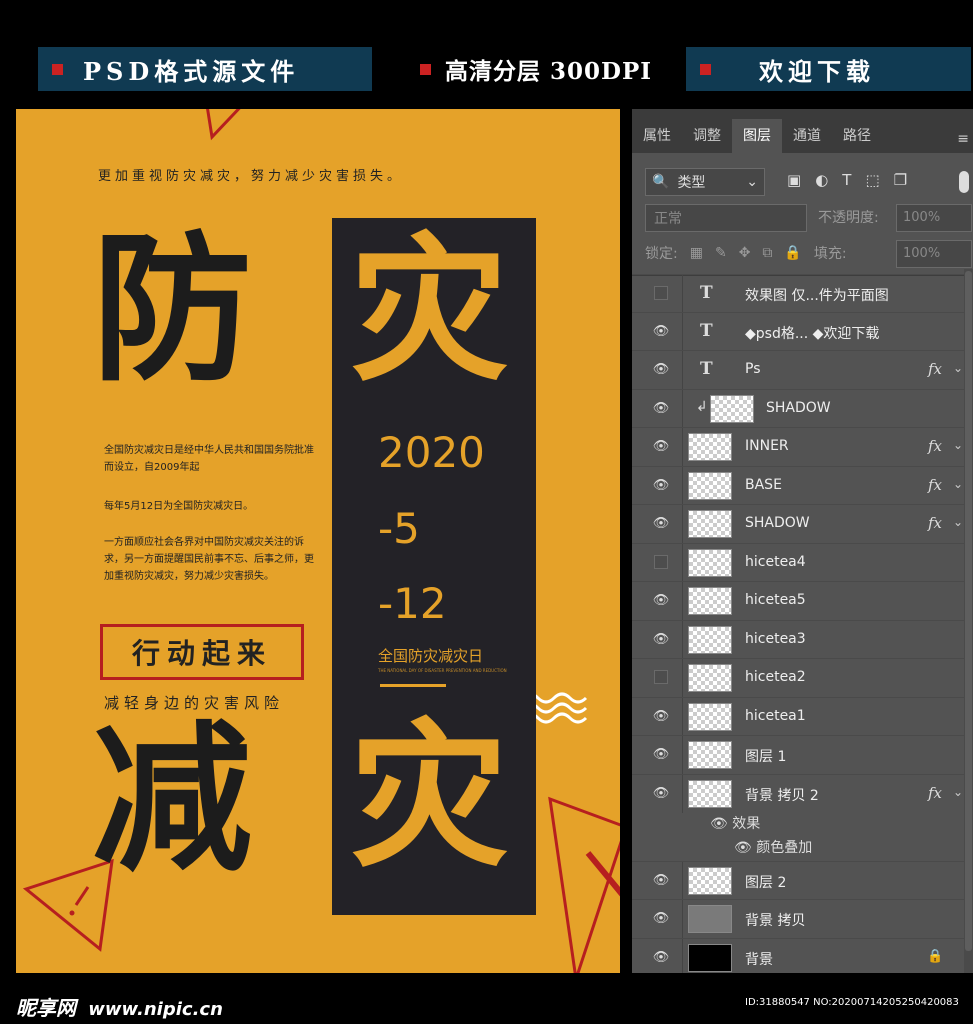 The height and width of the screenshot is (1024, 973). Describe the element at coordinates (792, 253) in the screenshot. I see `lock-all-icon: 🔒` at that location.